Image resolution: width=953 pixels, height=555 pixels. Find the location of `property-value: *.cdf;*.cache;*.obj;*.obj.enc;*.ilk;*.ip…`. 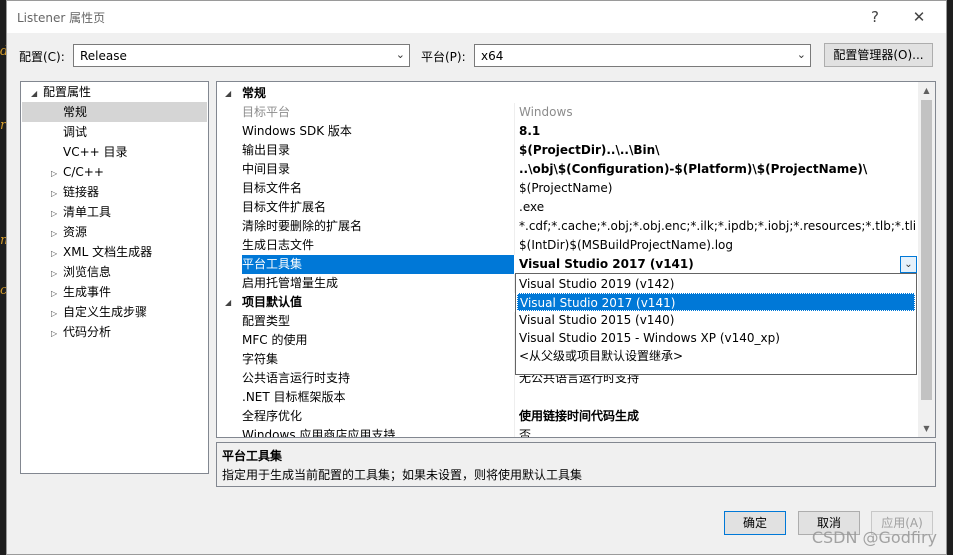

property-value: *.cdf;*.cache;*.obj;*.obj.enc;*.ilk;*.ip… is located at coordinates (718, 226).